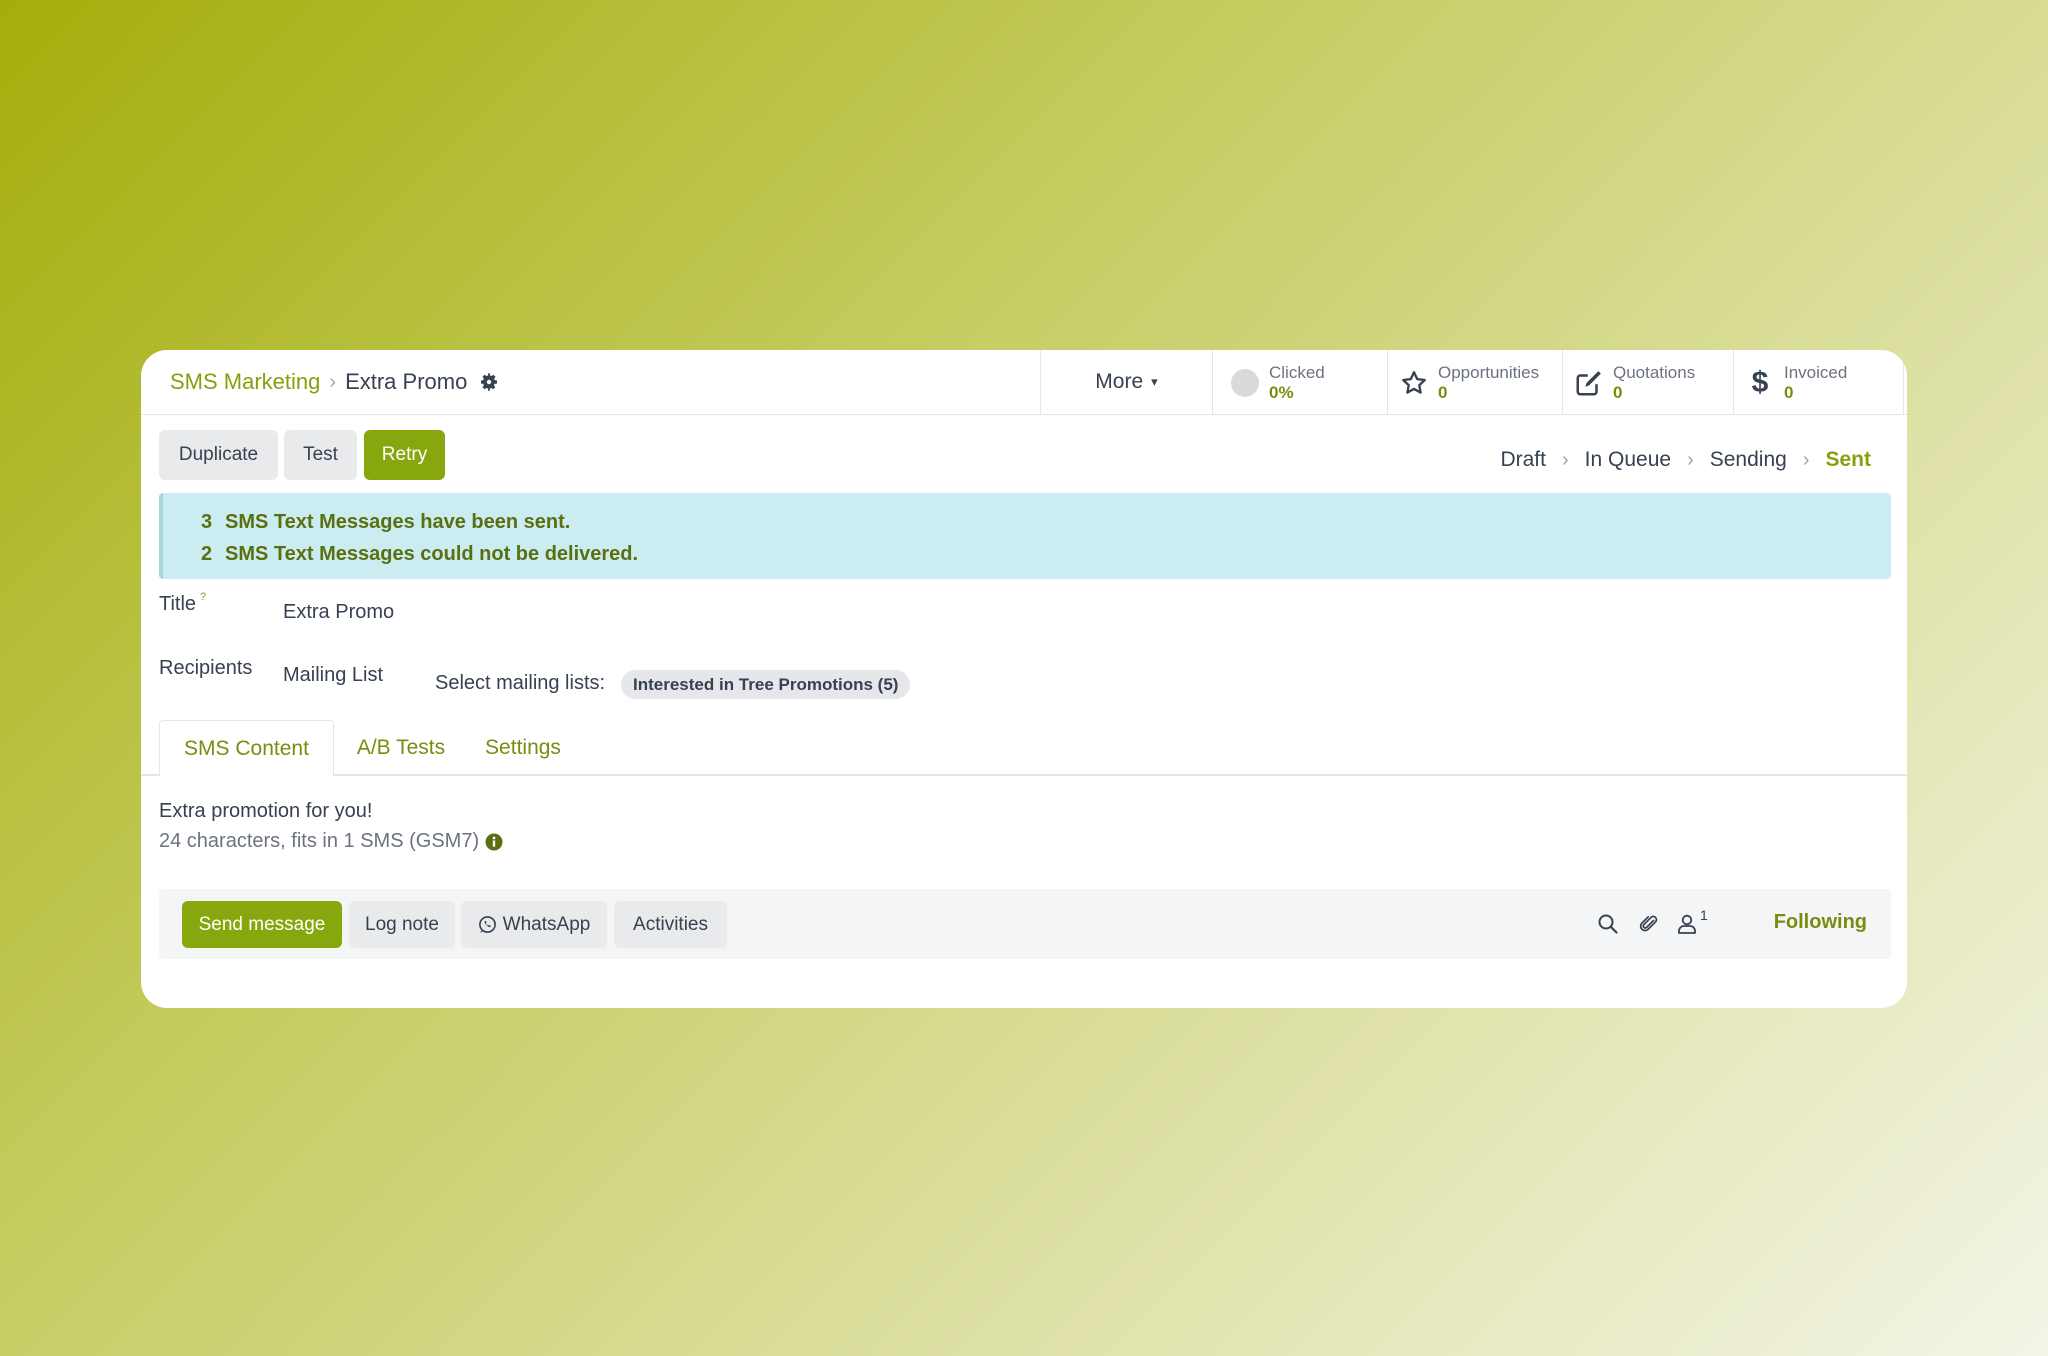 The width and height of the screenshot is (2048, 1356). I want to click on status-bar: Draft › In Queue › Sending › Sent, so click(1685, 460).